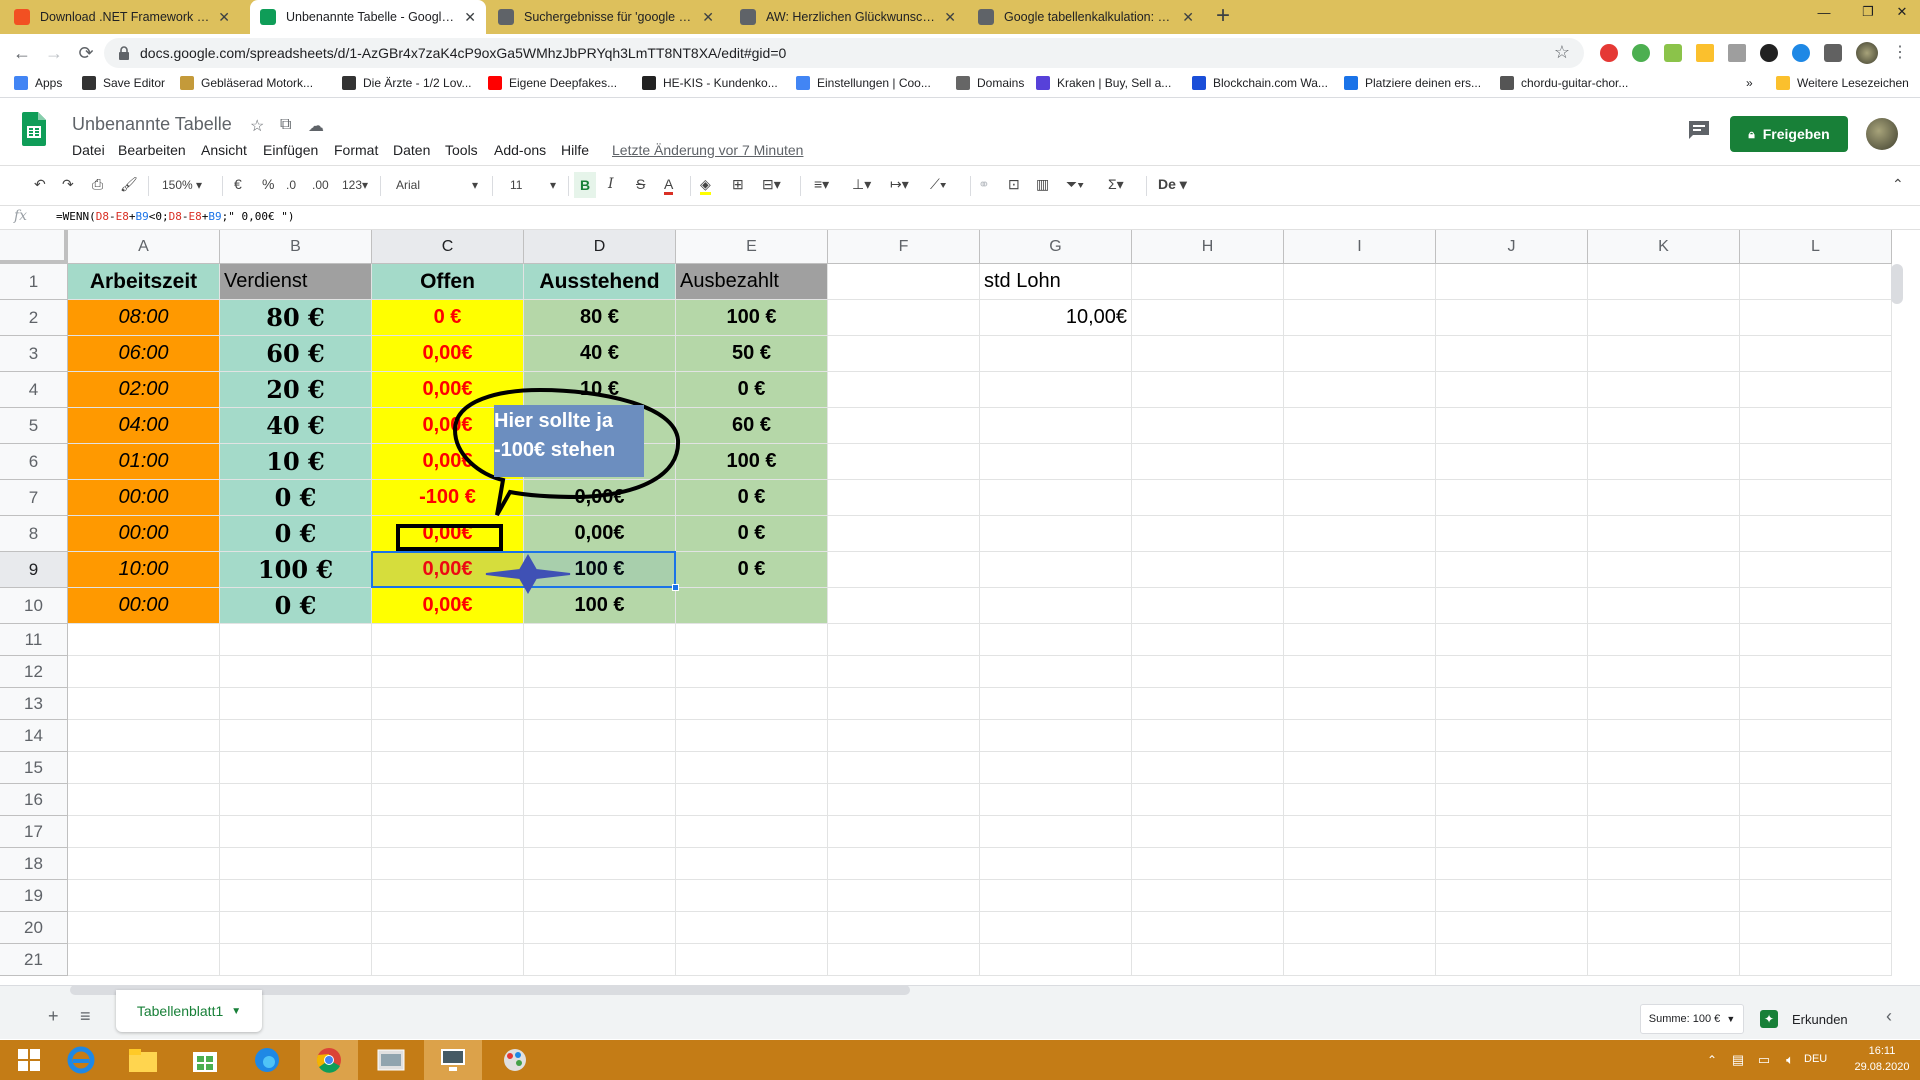  Describe the element at coordinates (600, 390) in the screenshot. I see `cell-ausstehend: 10 €` at that location.